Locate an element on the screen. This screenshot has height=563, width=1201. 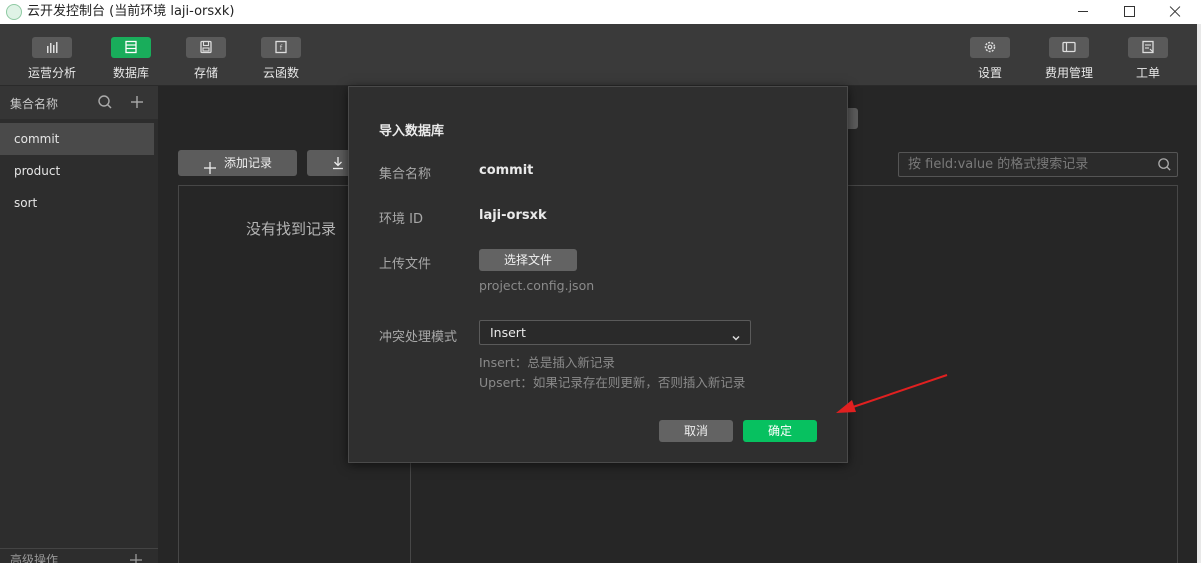
toolbar-ticket-label: 工单 is located at coordinates (1147, 73).